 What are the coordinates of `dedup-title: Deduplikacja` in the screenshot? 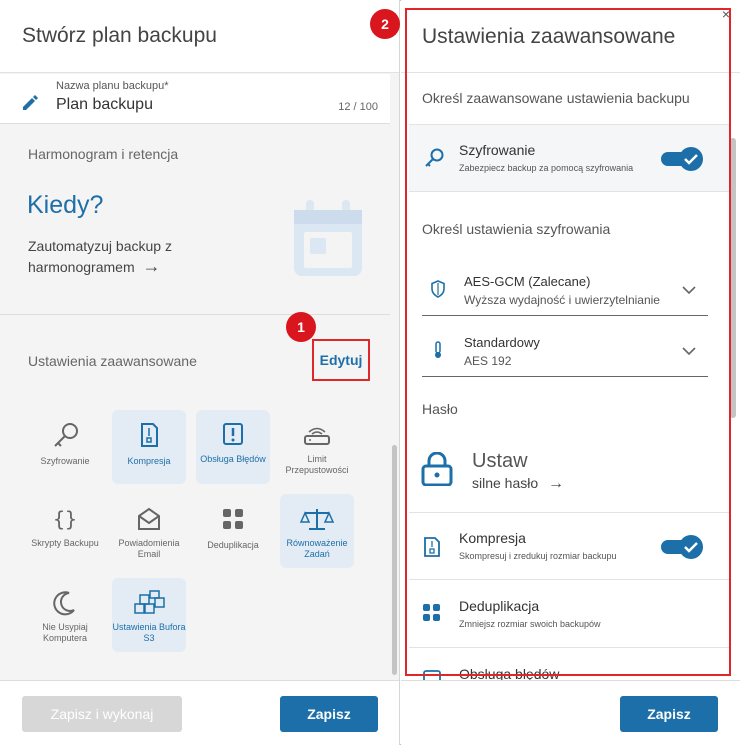 It's located at (499, 606).